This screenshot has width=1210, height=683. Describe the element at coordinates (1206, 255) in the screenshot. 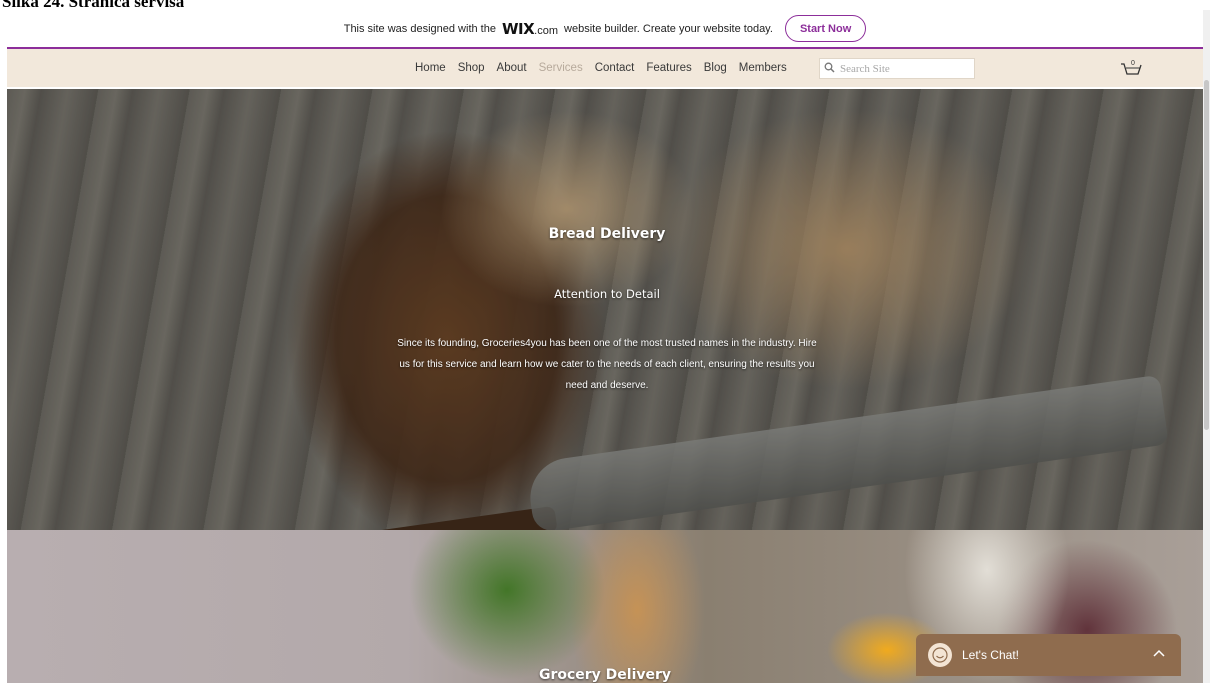

I see `scrollbar-thumb` at that location.